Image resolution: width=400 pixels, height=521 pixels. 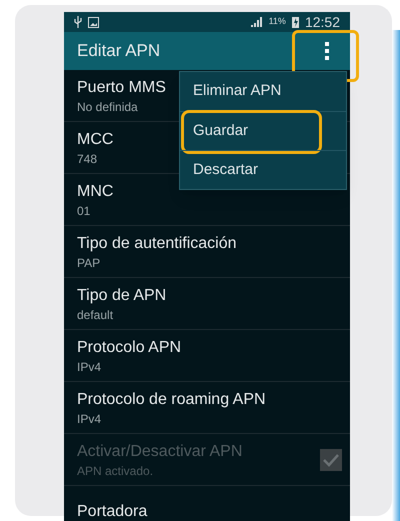 What do you see at coordinates (207, 503) in the screenshot?
I see `setting-row: Portadora` at bounding box center [207, 503].